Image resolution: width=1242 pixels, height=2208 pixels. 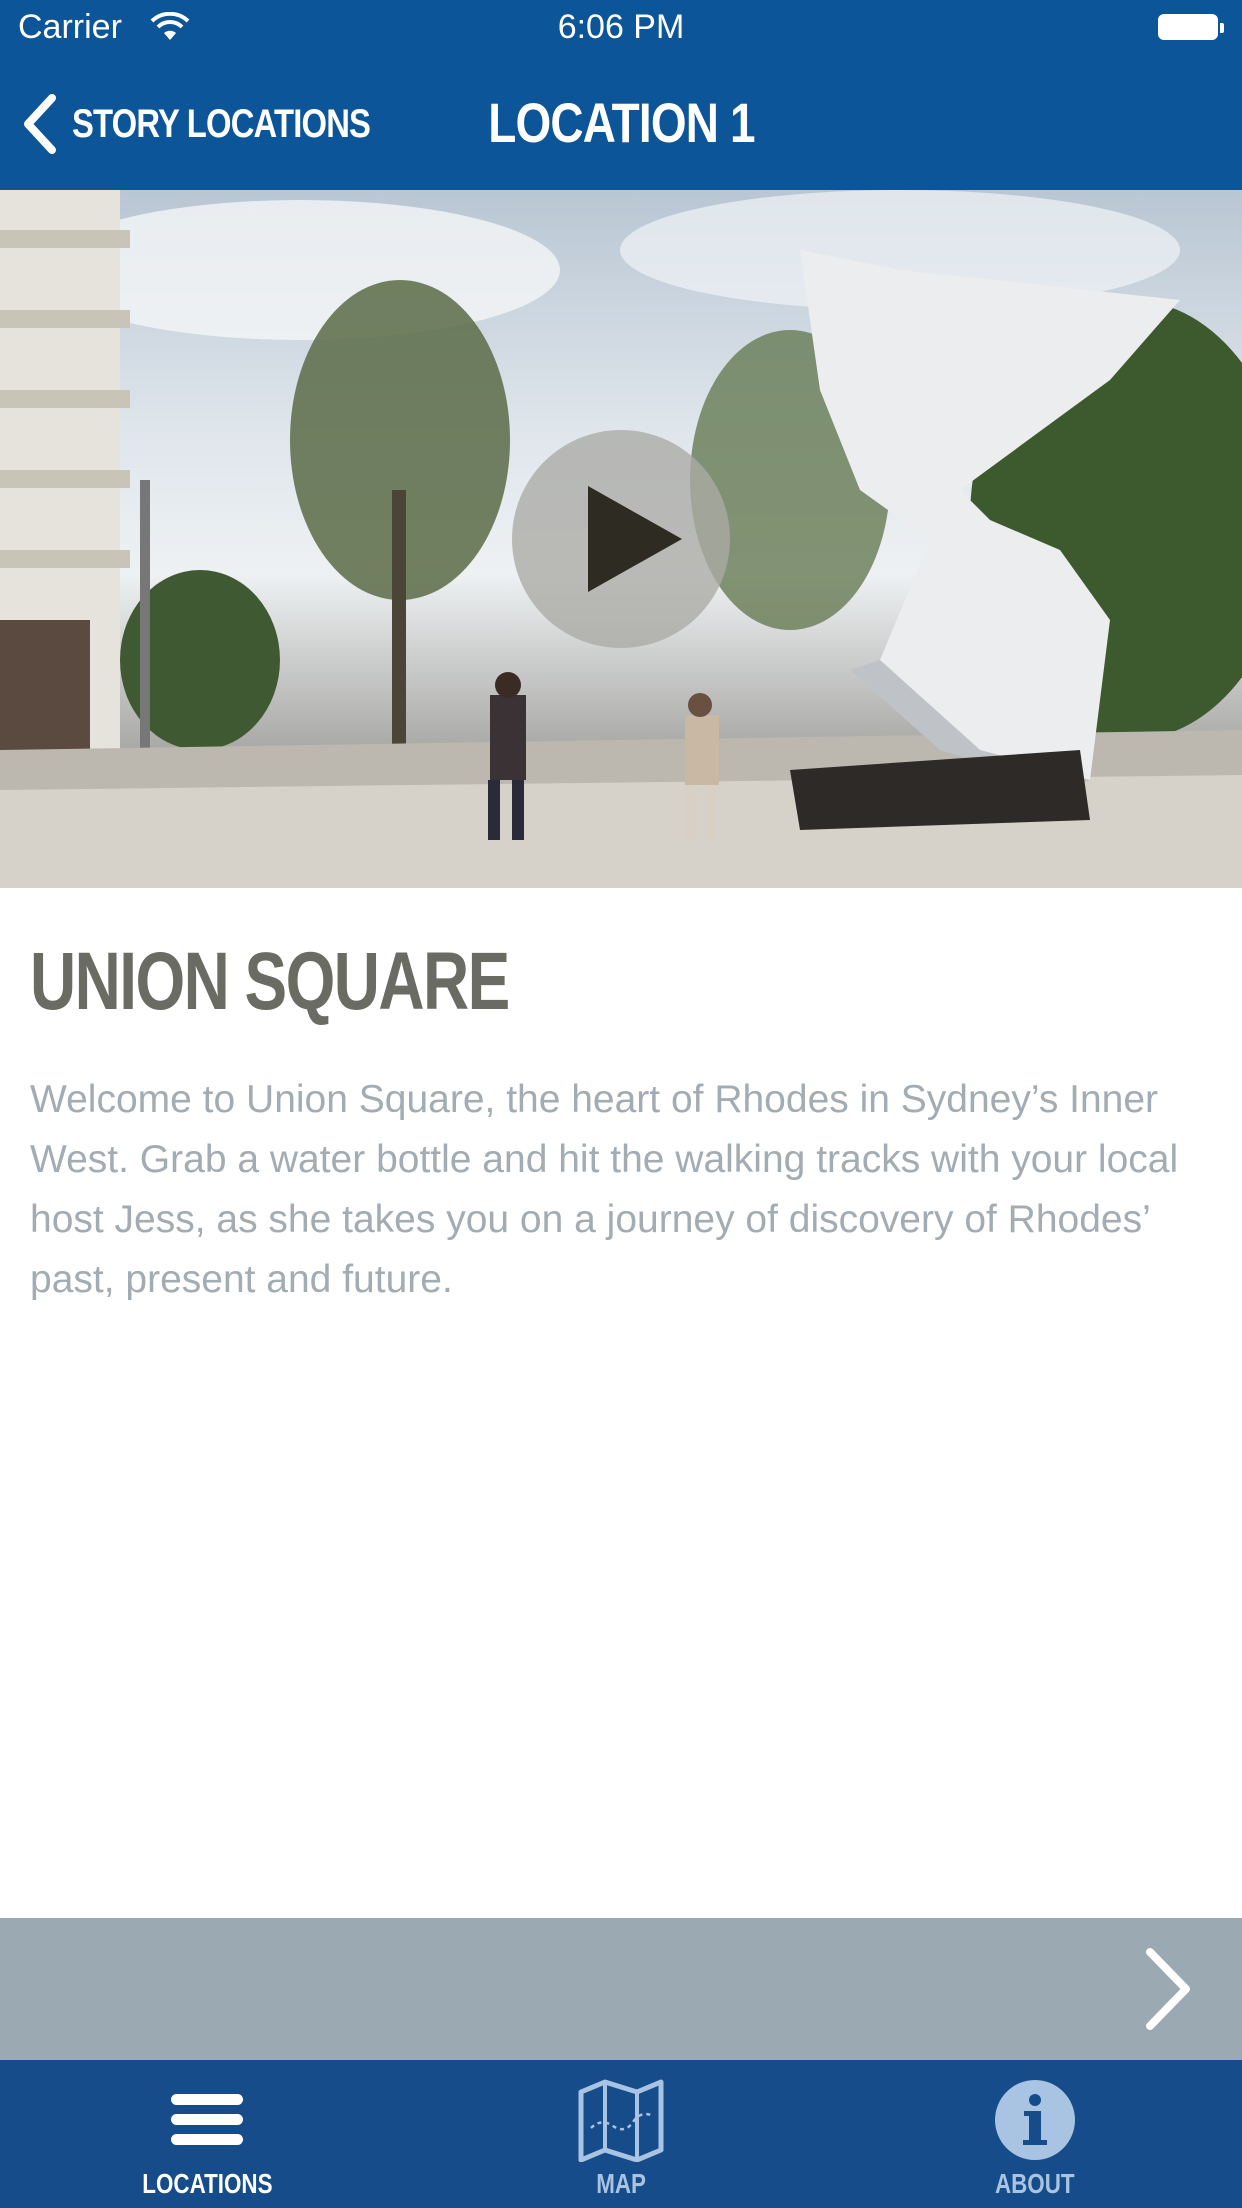 What do you see at coordinates (1191, 28) in the screenshot?
I see `battery-icon` at bounding box center [1191, 28].